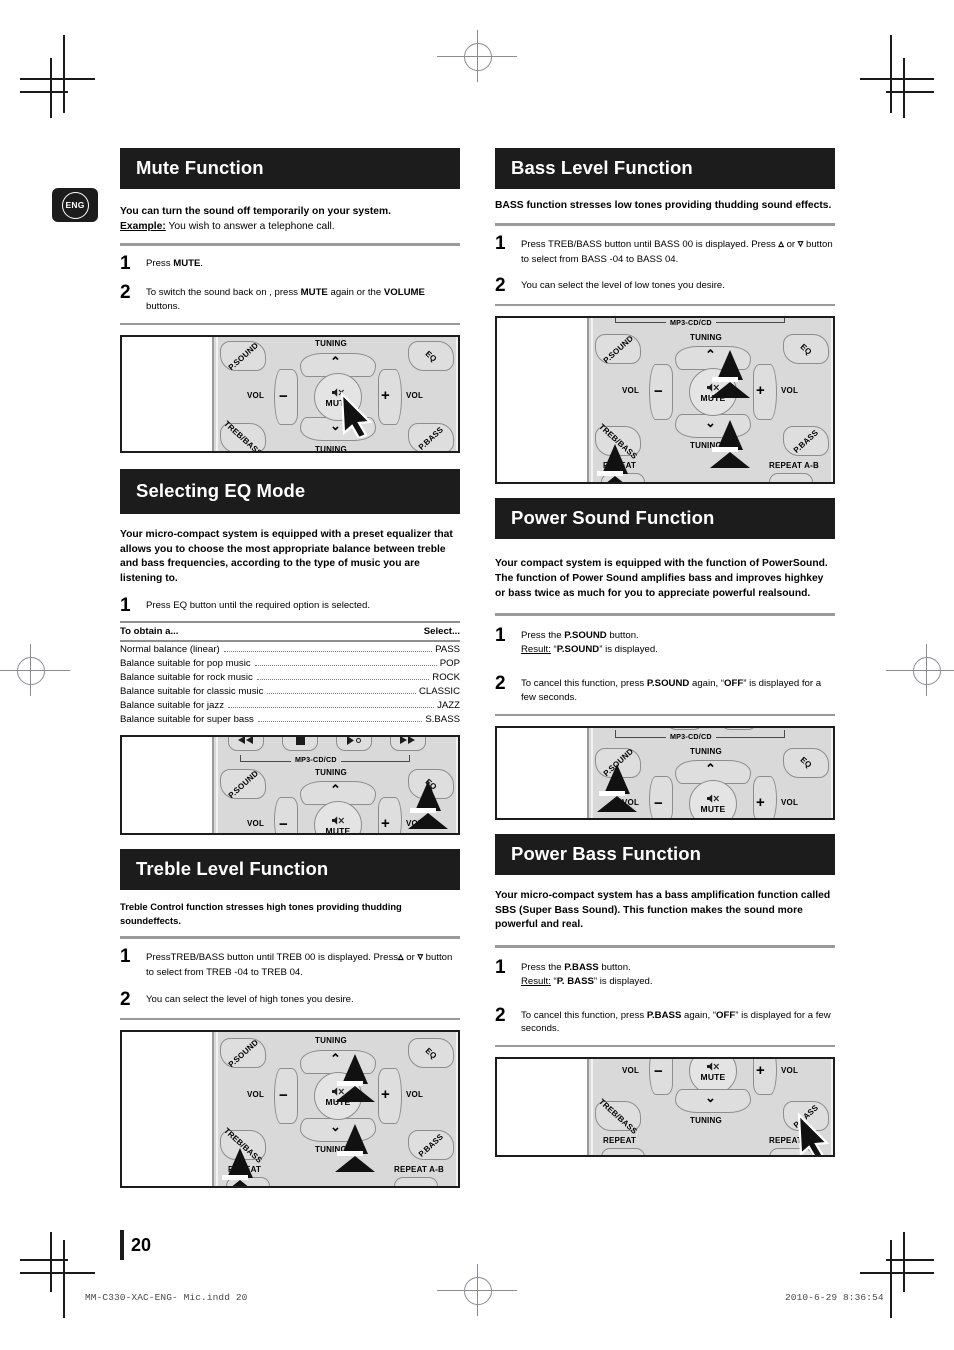 This screenshot has height=1350, width=954. Describe the element at coordinates (712, 1066) in the screenshot. I see `mute-speaker-icon` at that location.